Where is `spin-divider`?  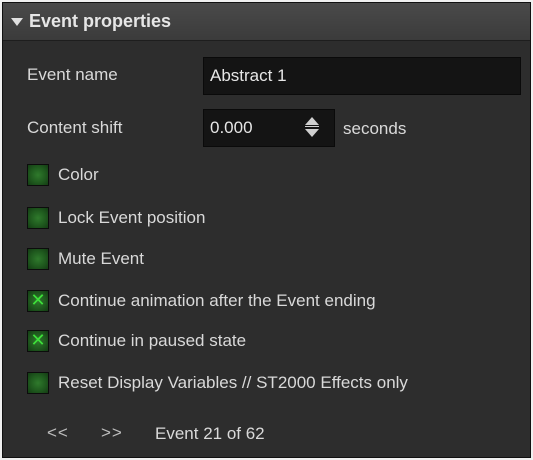
spin-divider is located at coordinates (312, 126).